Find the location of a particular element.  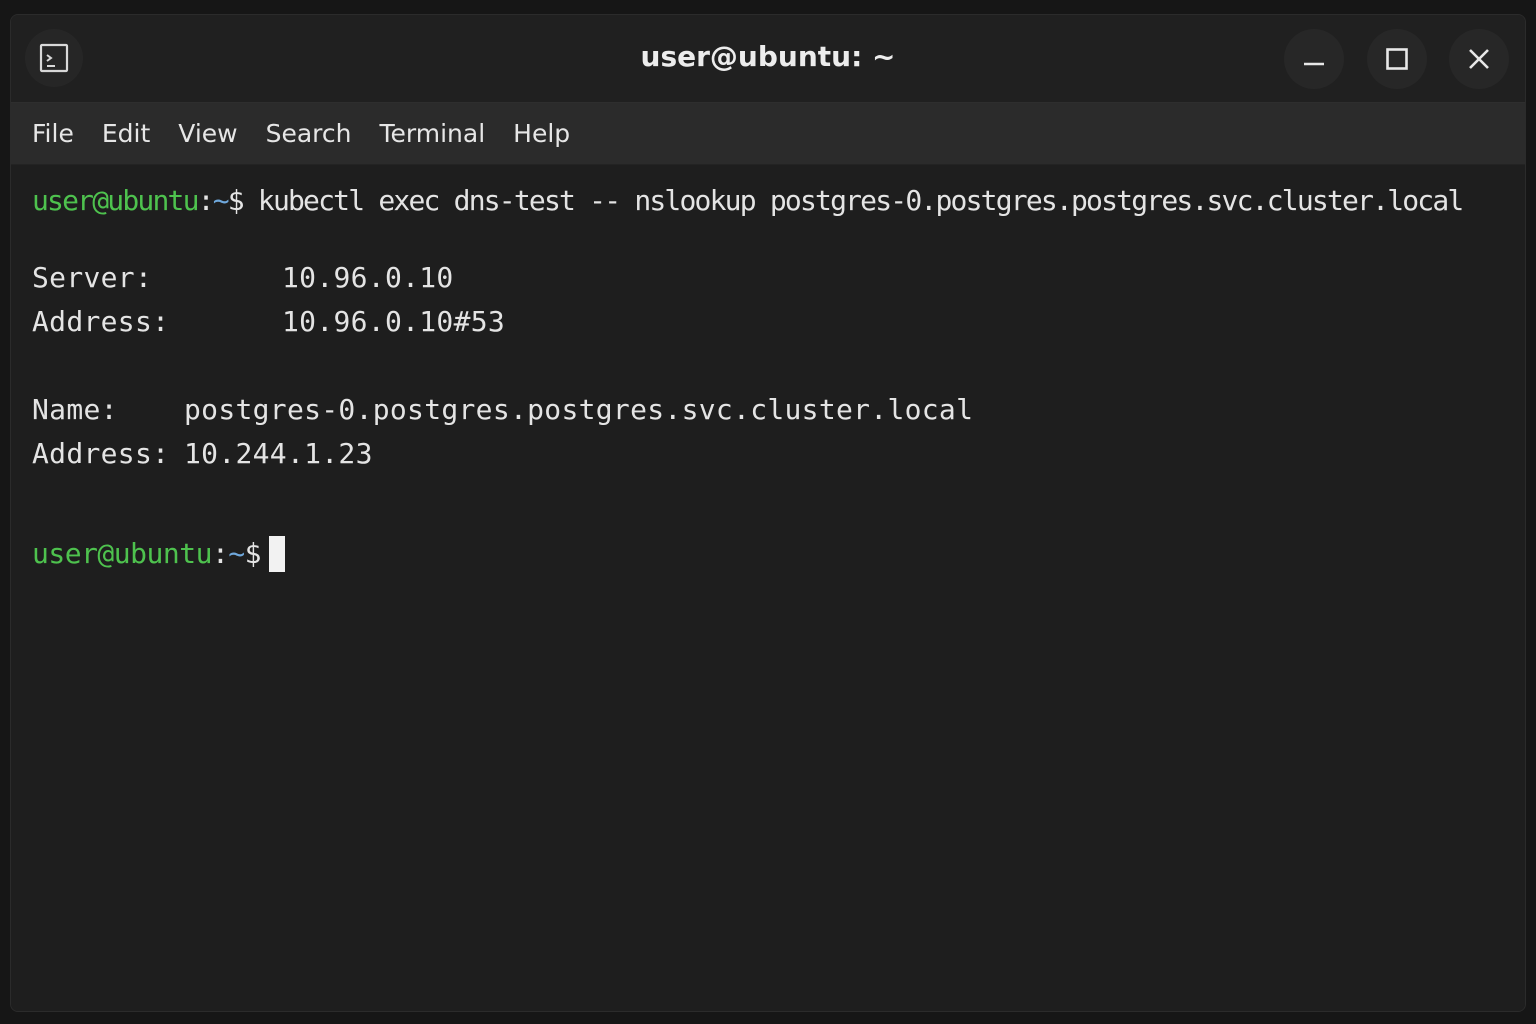

prompt-line: user@ubuntu:~$ is located at coordinates (159, 554).